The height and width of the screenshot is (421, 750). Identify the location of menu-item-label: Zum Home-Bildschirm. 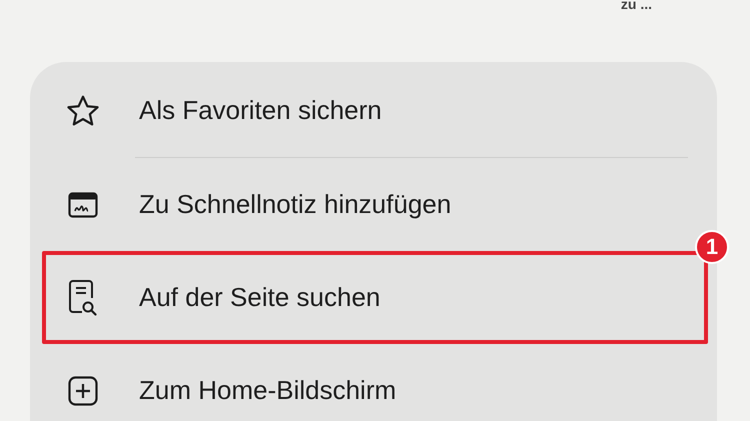
(267, 390).